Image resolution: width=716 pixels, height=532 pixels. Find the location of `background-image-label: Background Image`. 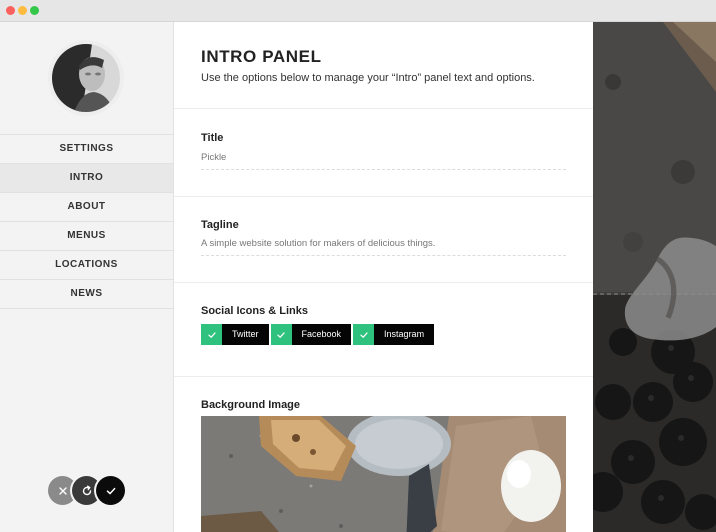

background-image-label: Background Image is located at coordinates (251, 405).